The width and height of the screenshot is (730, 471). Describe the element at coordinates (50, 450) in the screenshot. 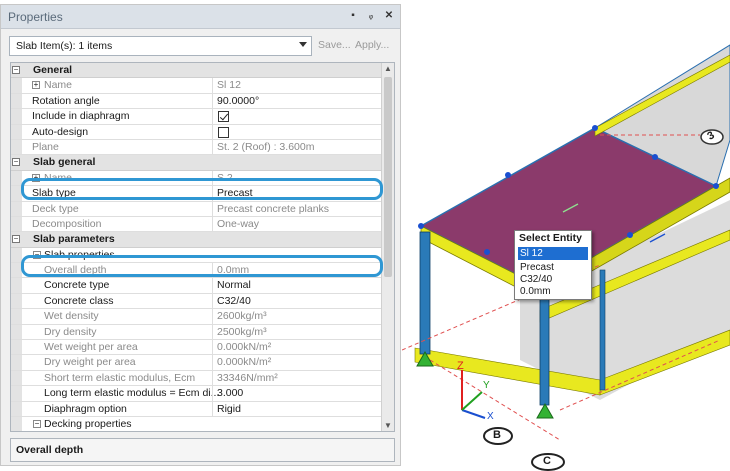

I see `description-title: Overall depth` at that location.